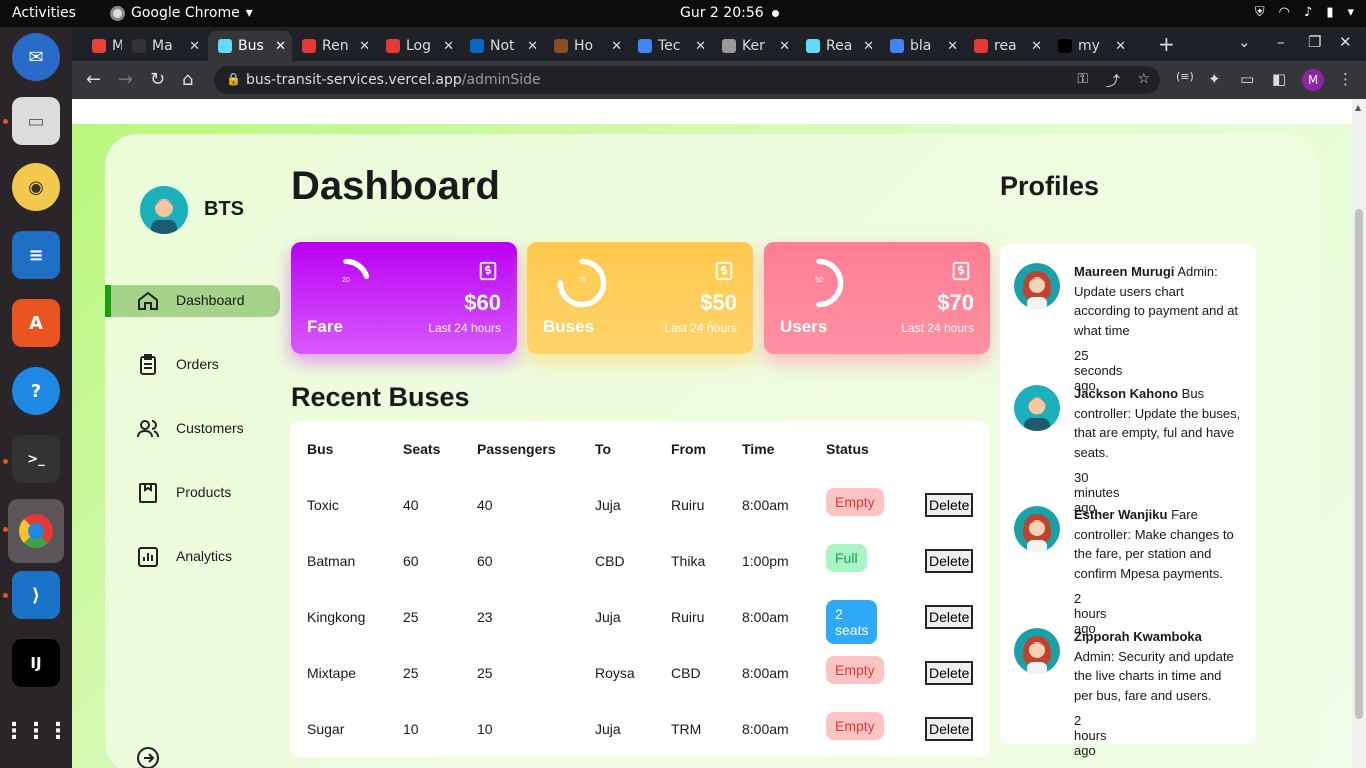 This screenshot has width=1366, height=768. I want to click on cell-passengers: 10, so click(485, 729).